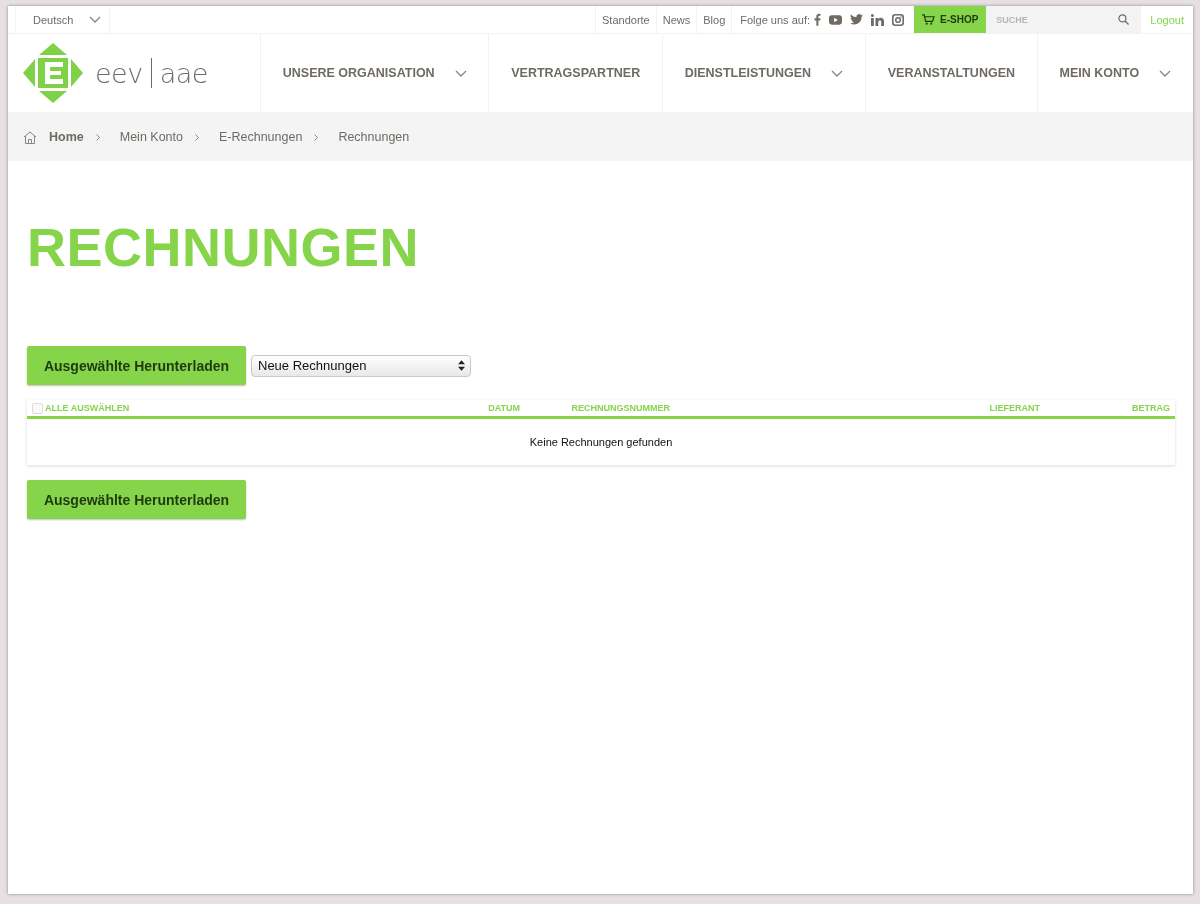 The height and width of the screenshot is (904, 1200). What do you see at coordinates (575, 73) in the screenshot?
I see `nav-menu-item: VERTRAGSPARTNER` at bounding box center [575, 73].